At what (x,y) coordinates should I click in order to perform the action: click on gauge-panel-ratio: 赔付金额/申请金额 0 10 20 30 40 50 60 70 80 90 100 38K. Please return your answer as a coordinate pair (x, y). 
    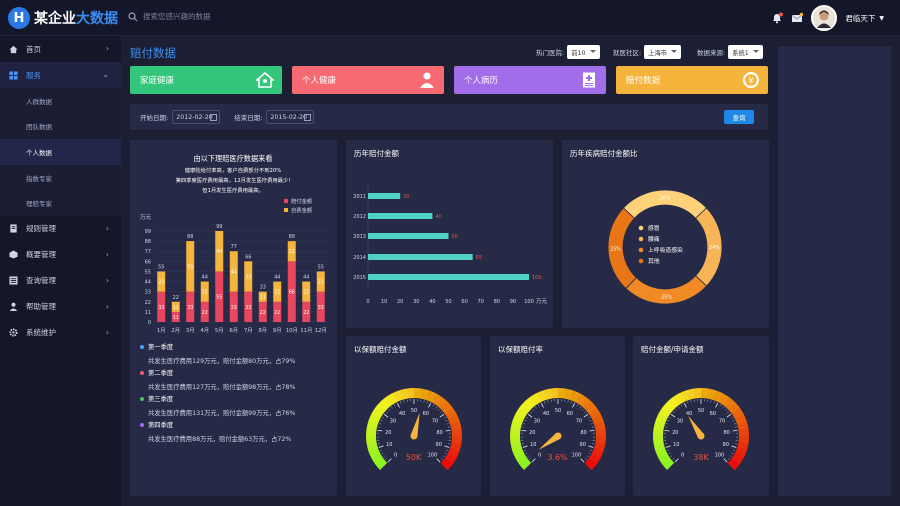
    Looking at the image, I should click on (701, 416).